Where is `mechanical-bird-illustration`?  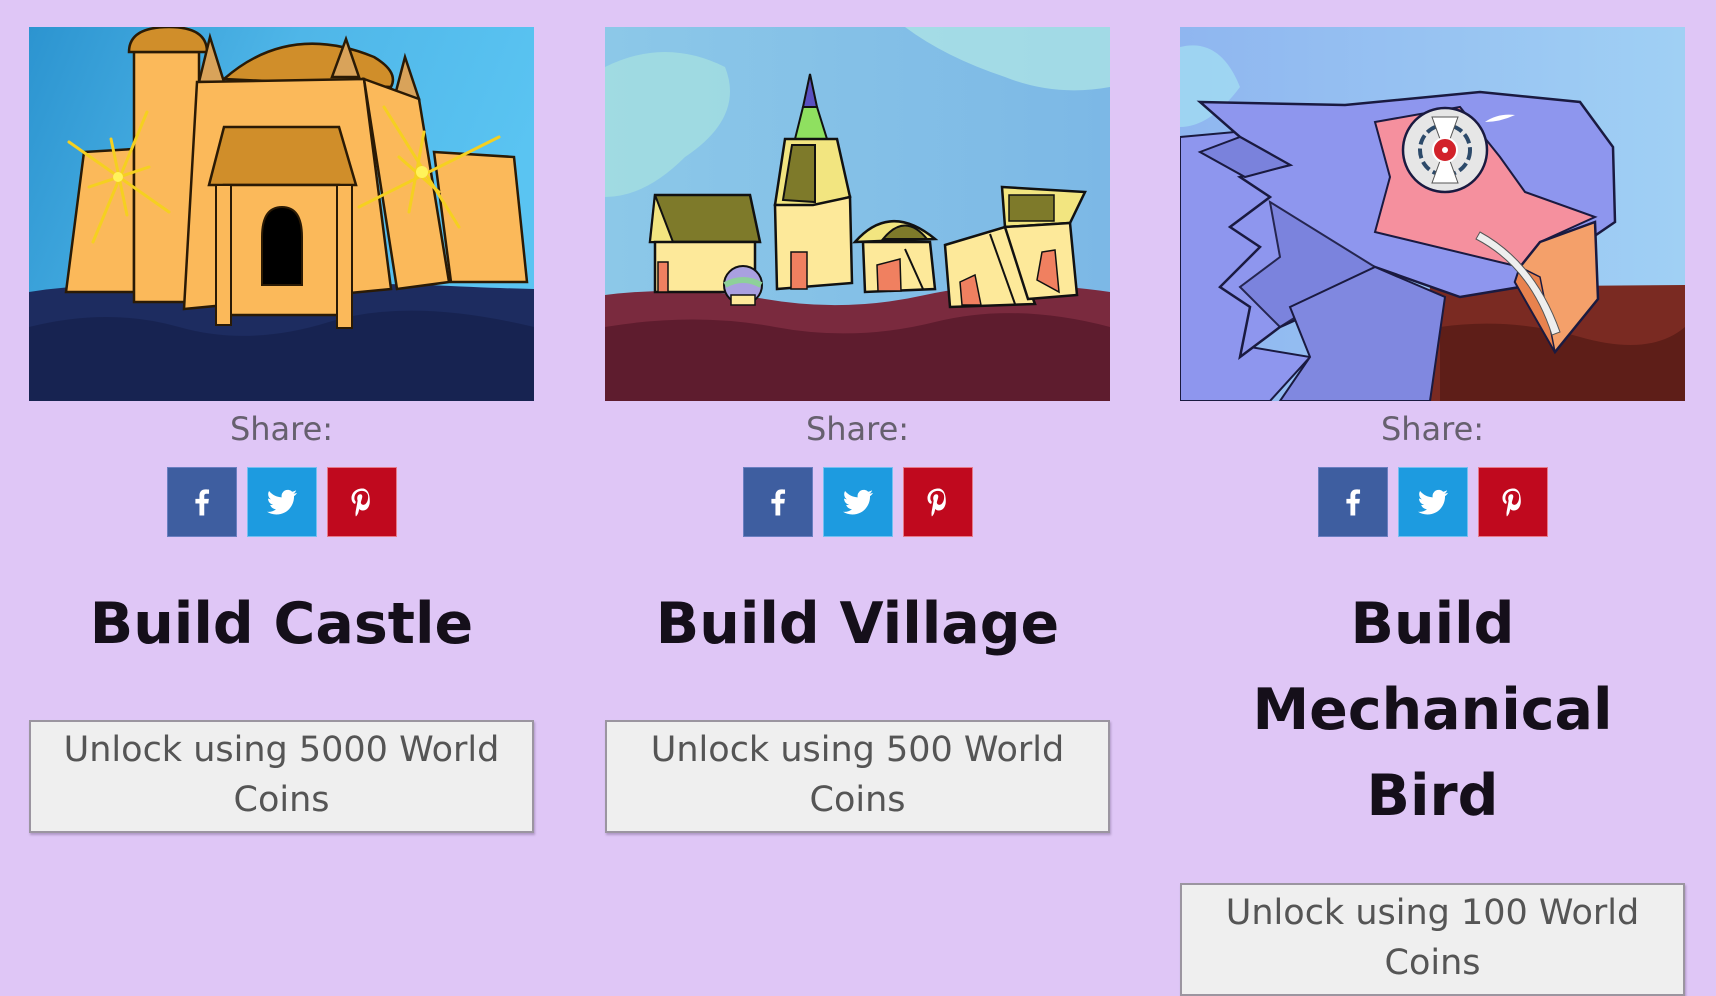 mechanical-bird-illustration is located at coordinates (1432, 214).